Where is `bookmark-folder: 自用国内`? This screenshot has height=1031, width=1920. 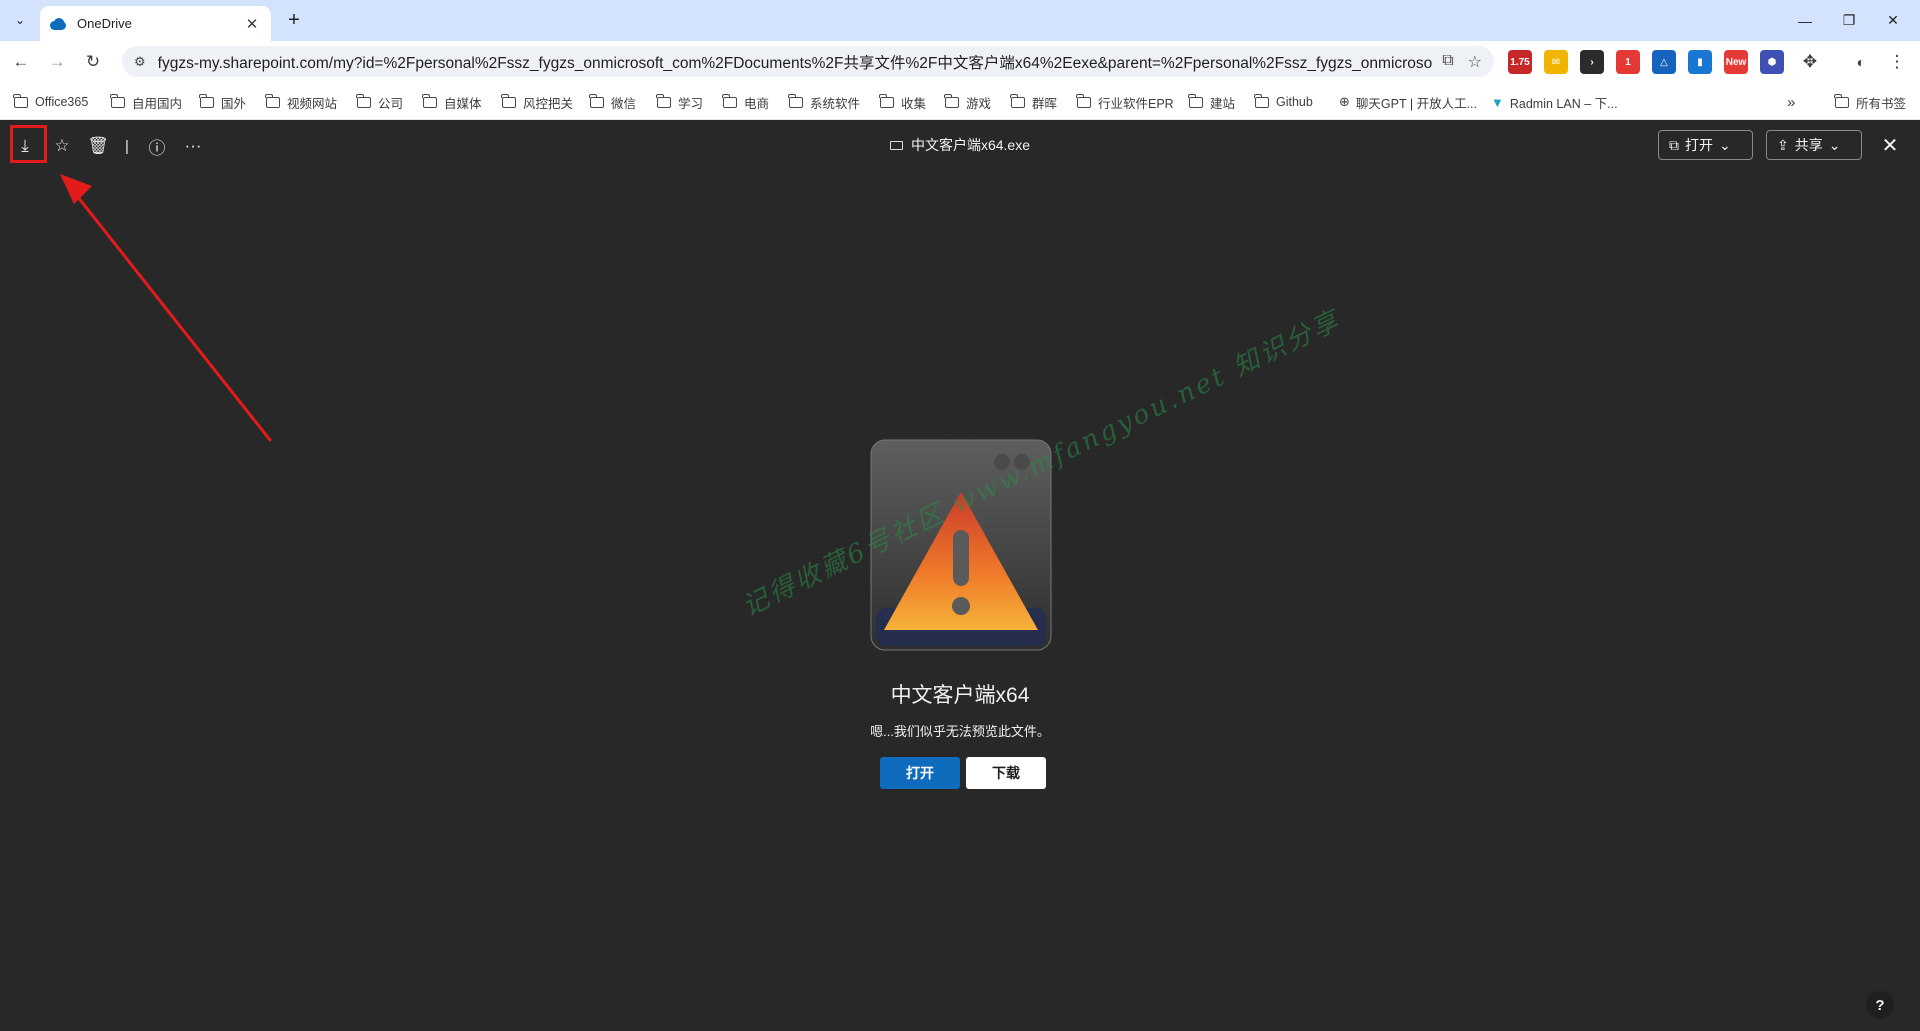
bookmark-folder: 自用国内 is located at coordinates (146, 102).